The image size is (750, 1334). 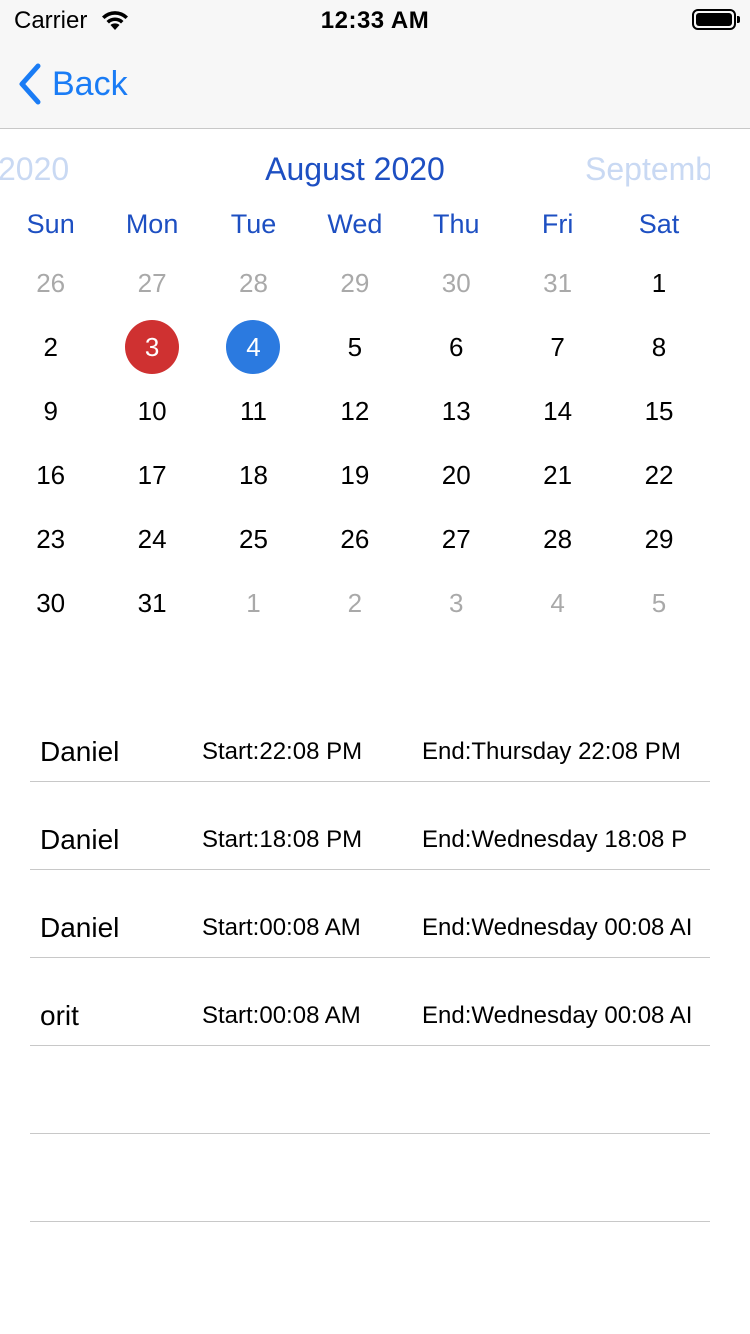 I want to click on event-end-time: End:Wednesday 00:08 AI, so click(x=557, y=927).